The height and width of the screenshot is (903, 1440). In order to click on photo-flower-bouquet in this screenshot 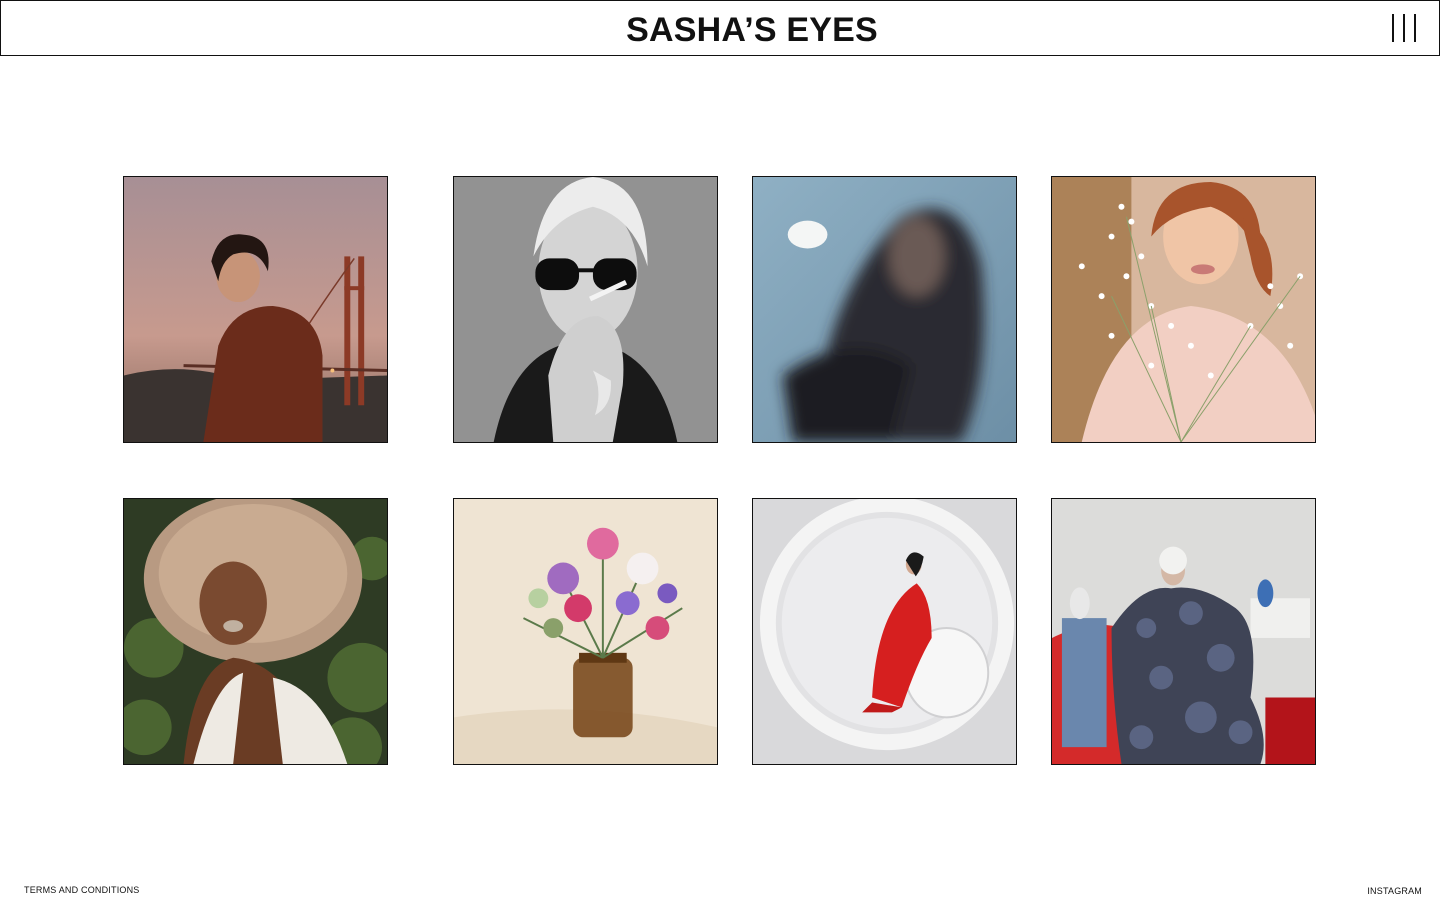, I will do `click(585, 631)`.